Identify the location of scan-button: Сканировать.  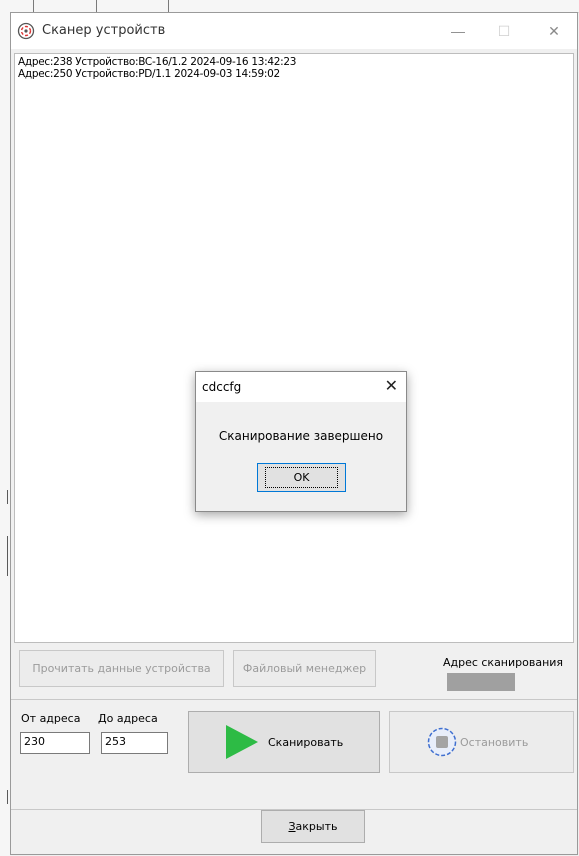
(284, 742).